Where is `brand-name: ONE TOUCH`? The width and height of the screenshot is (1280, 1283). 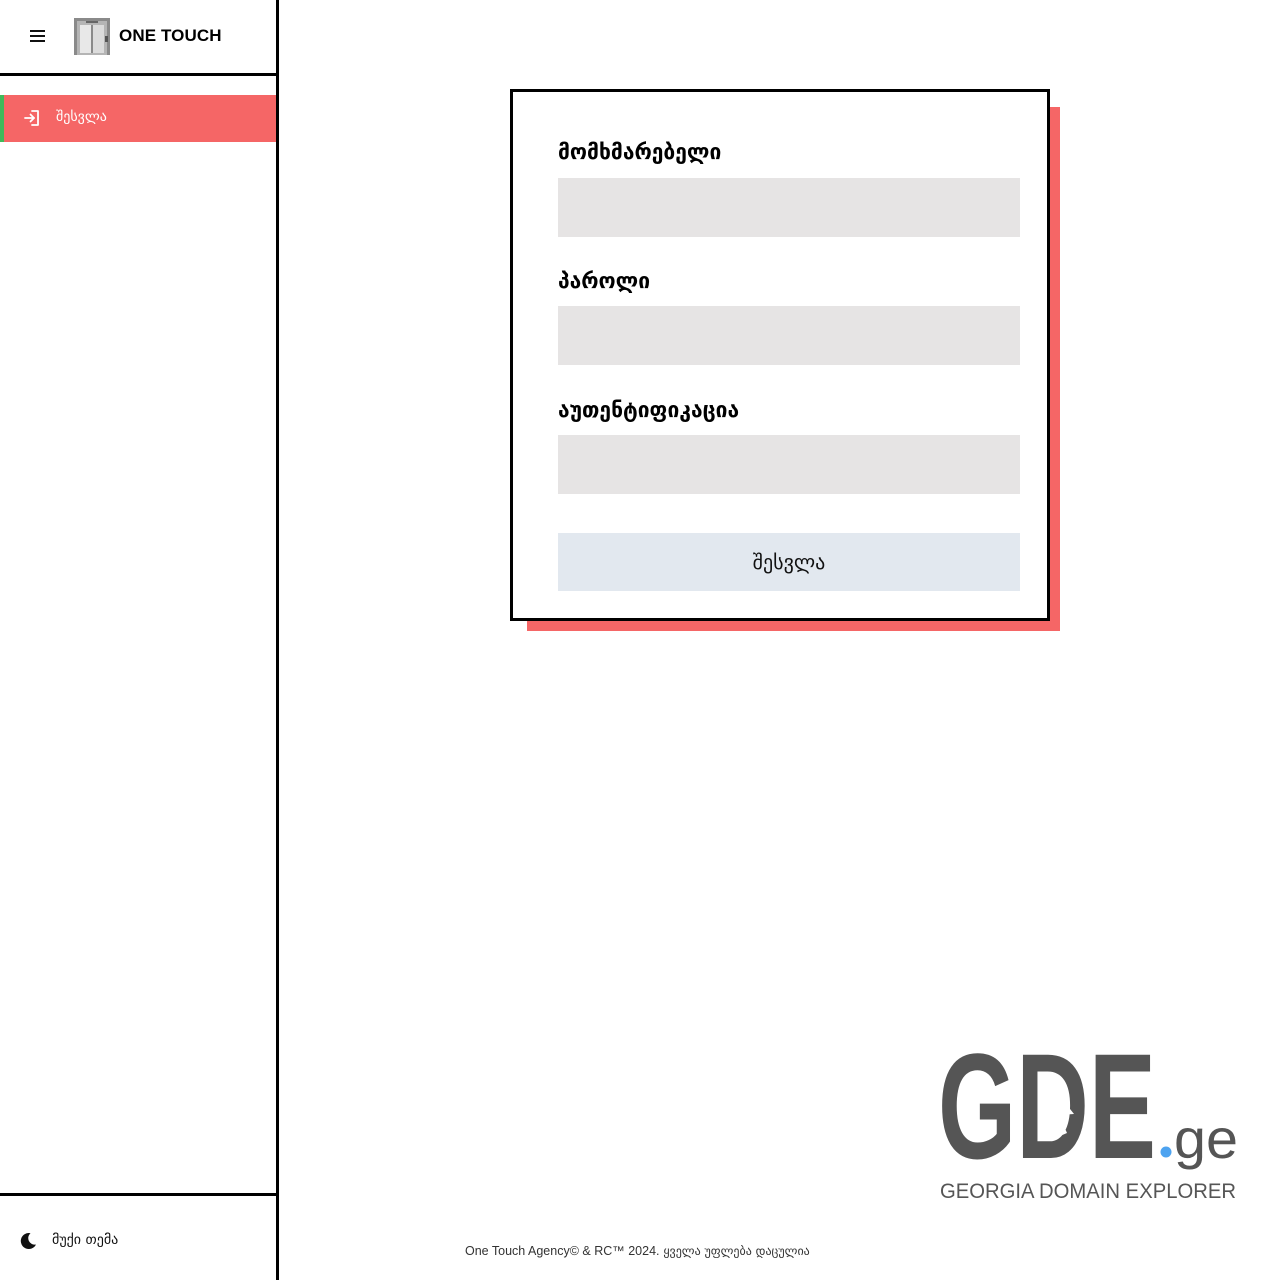 brand-name: ONE TOUCH is located at coordinates (170, 36).